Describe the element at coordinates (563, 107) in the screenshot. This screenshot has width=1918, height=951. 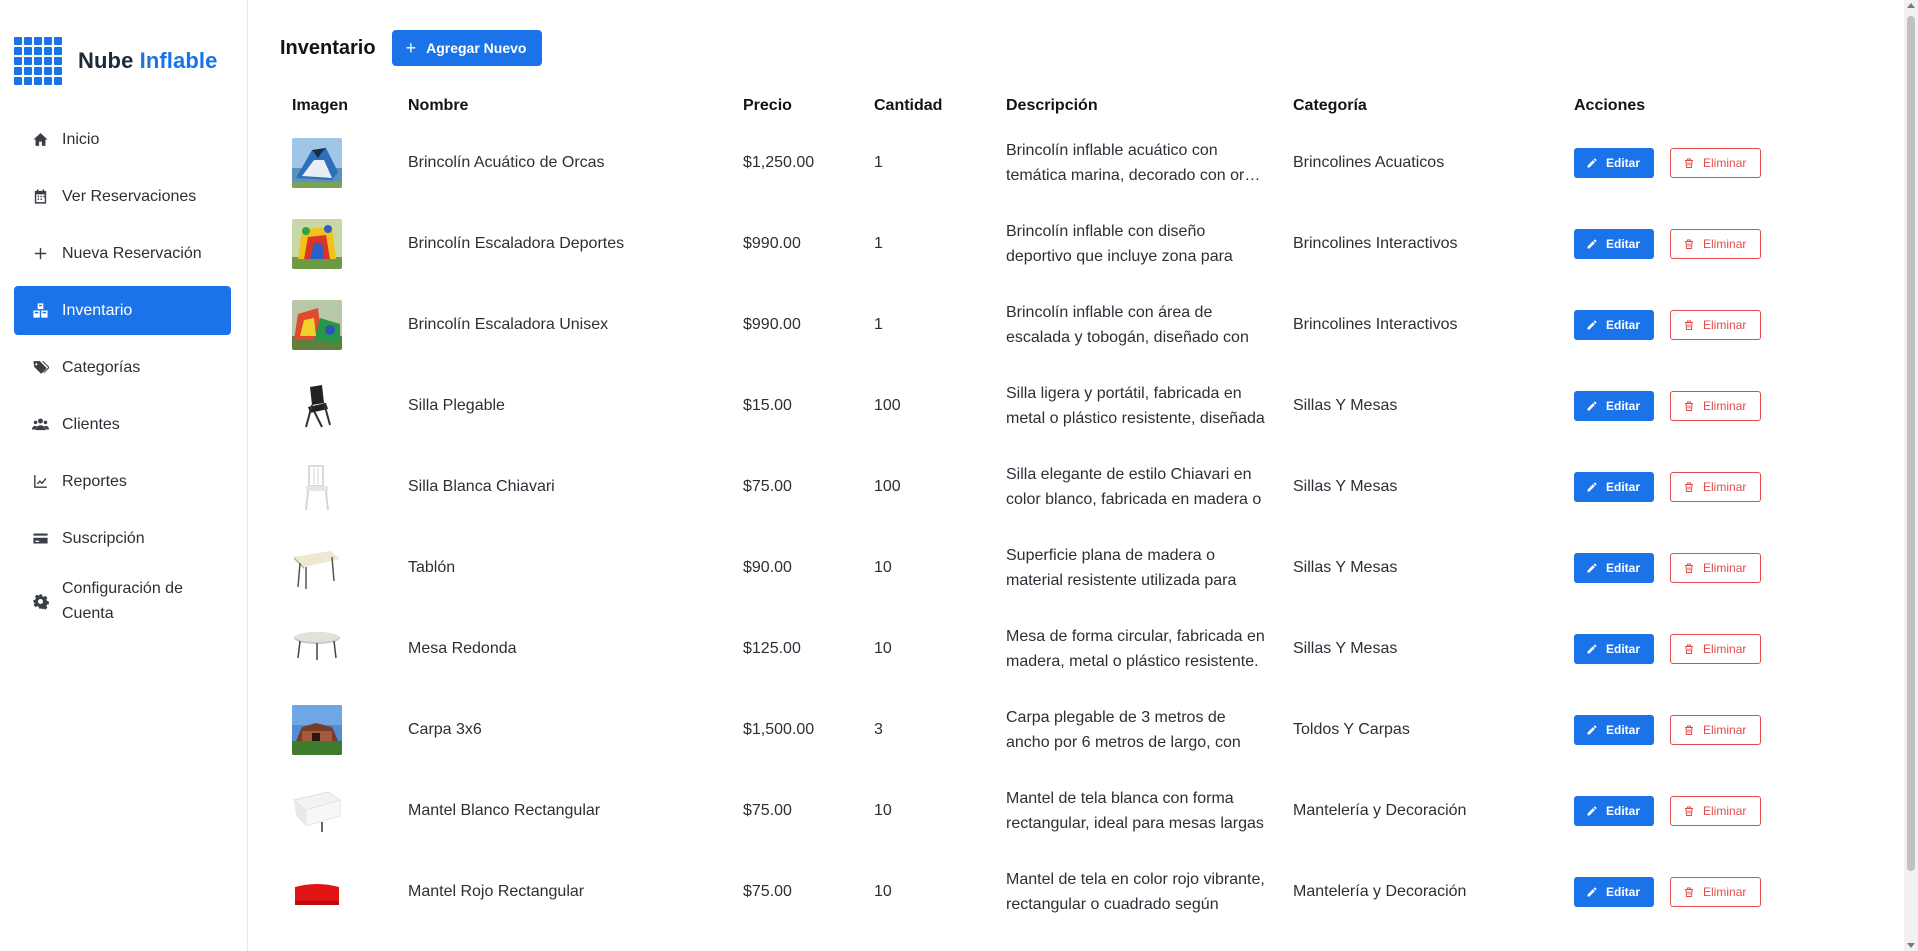
I see `column-header-nombre: Nombre` at that location.